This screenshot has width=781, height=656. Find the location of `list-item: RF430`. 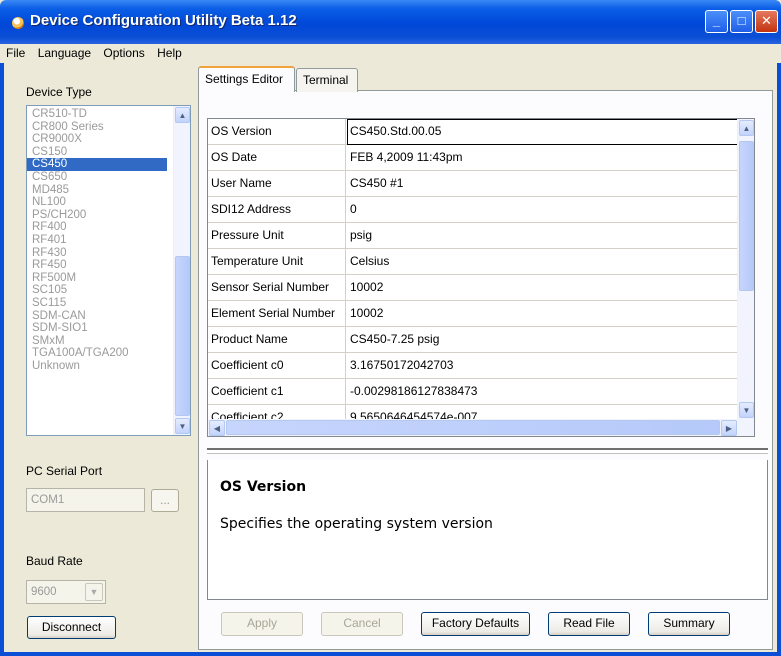

list-item: RF430 is located at coordinates (97, 253).